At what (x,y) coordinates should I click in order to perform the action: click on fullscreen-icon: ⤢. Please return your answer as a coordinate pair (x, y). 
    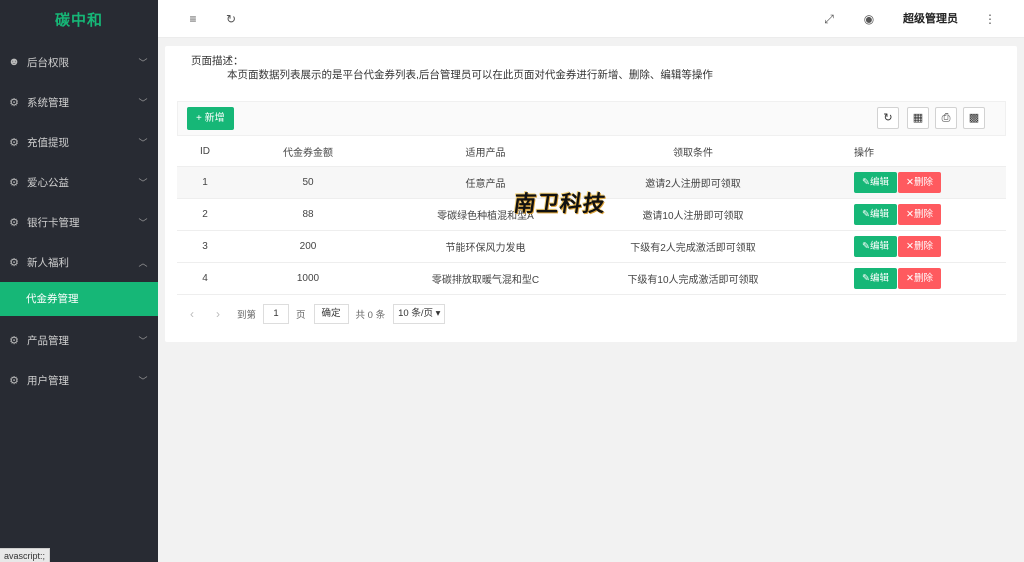
    Looking at the image, I should click on (829, 19).